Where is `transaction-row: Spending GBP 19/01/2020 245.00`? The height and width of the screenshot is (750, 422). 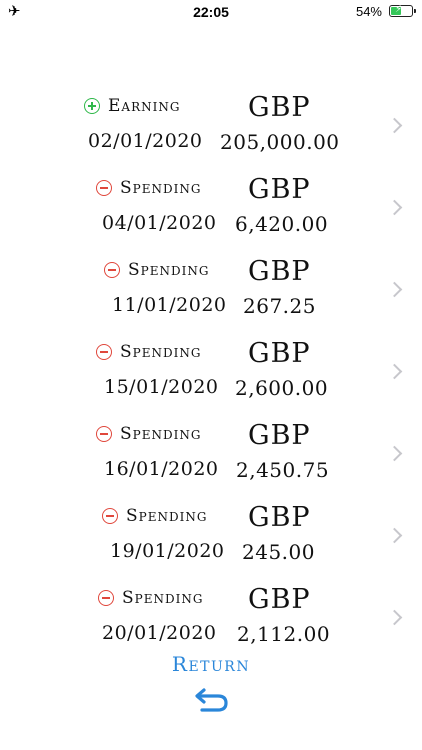
transaction-row: Spending GBP 19/01/2020 245.00 is located at coordinates (211, 543).